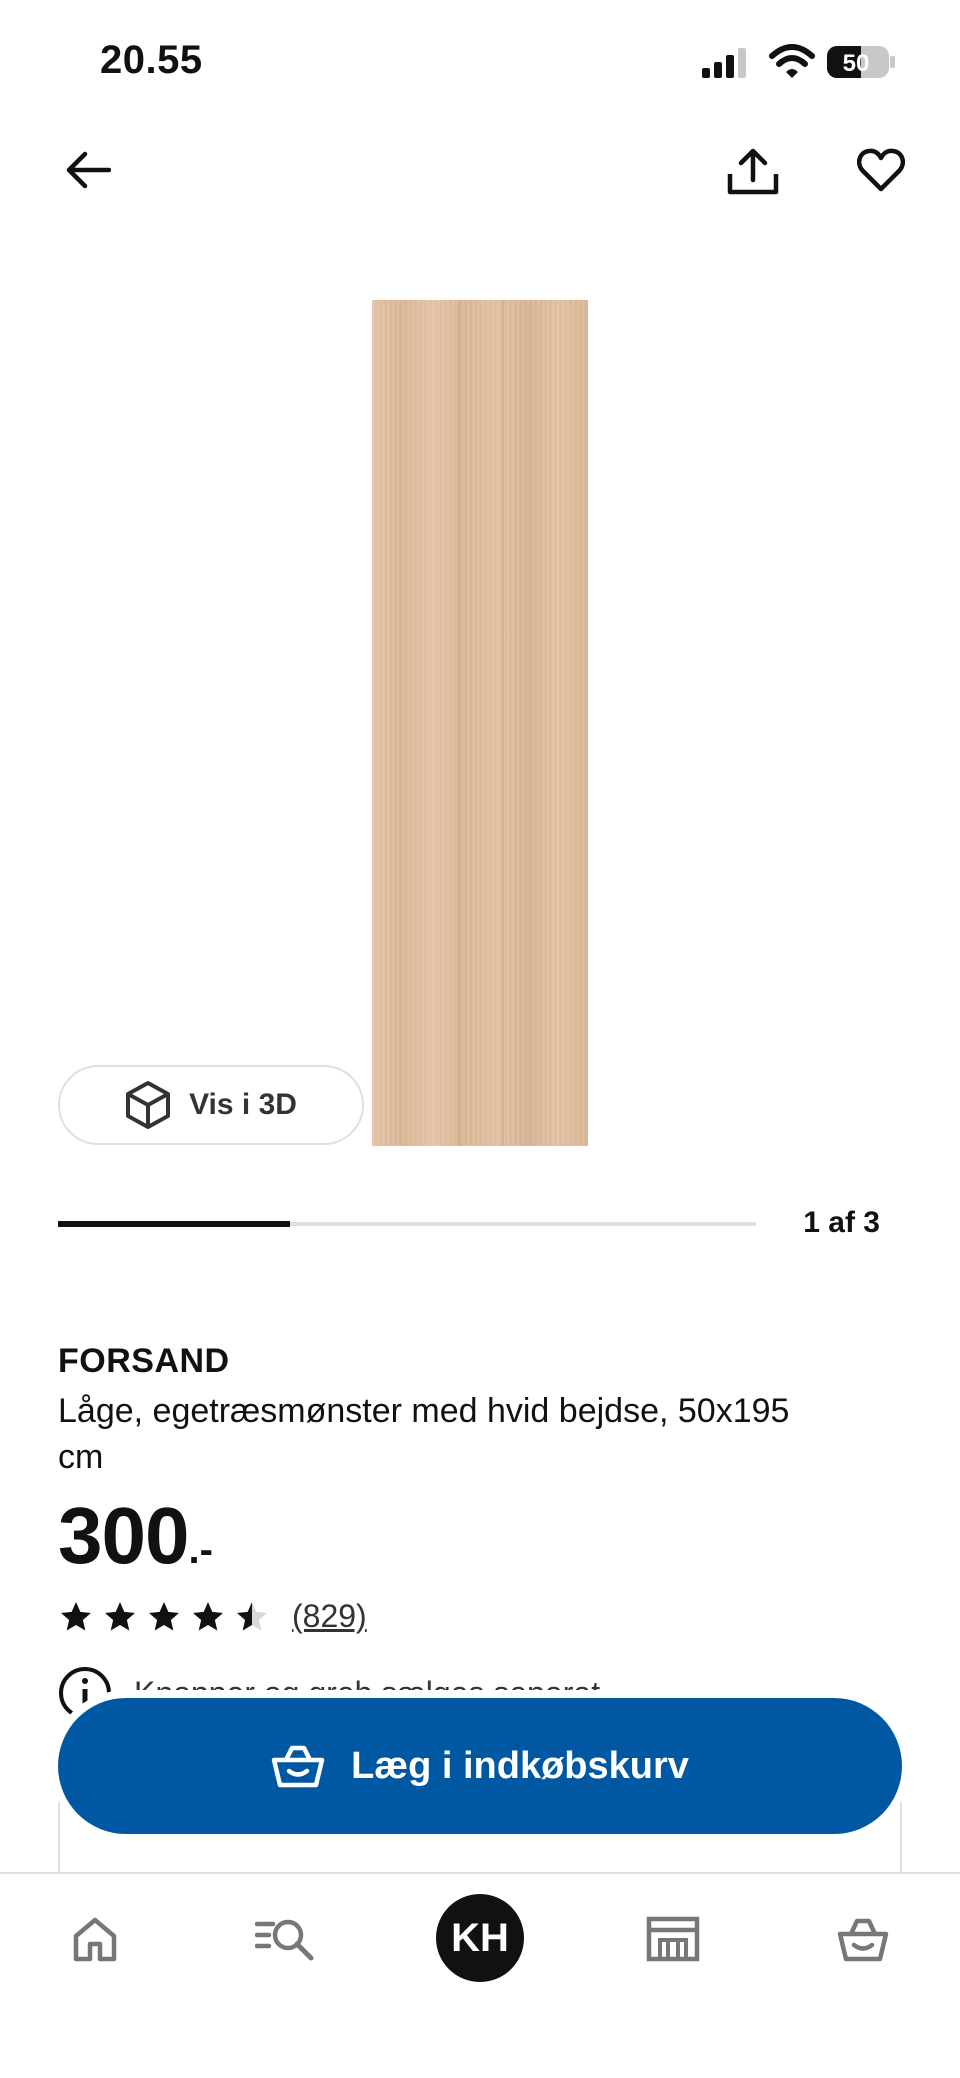 This screenshot has height=2078, width=960. What do you see at coordinates (520, 1765) in the screenshot?
I see `add-to-cart-label: Læg i indkøbskurv` at bounding box center [520, 1765].